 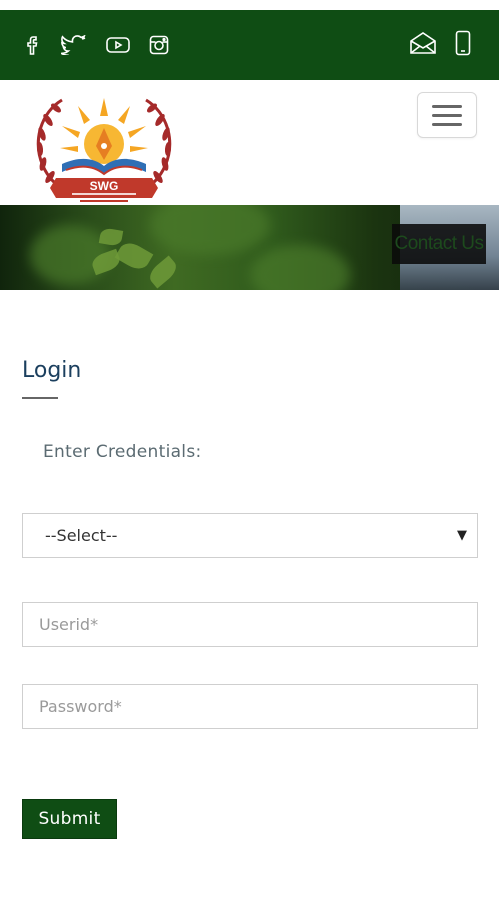 I want to click on page-title: Login, so click(x=52, y=370).